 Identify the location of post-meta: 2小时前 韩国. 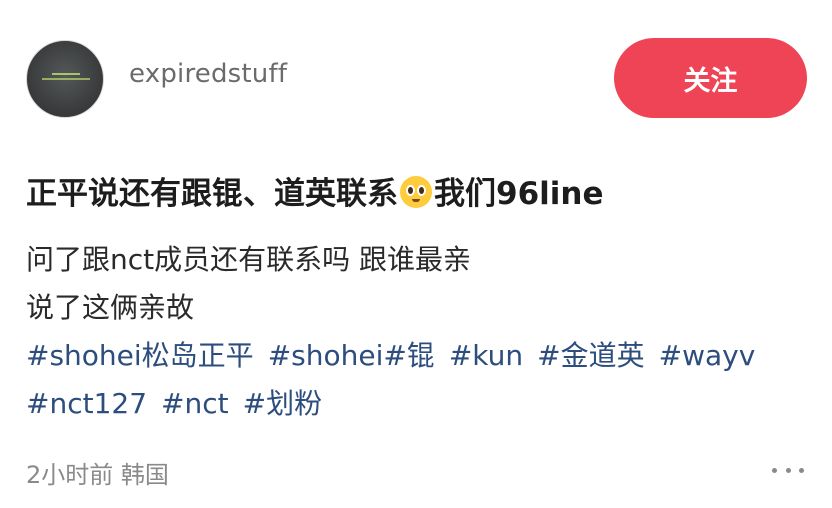
(97, 475).